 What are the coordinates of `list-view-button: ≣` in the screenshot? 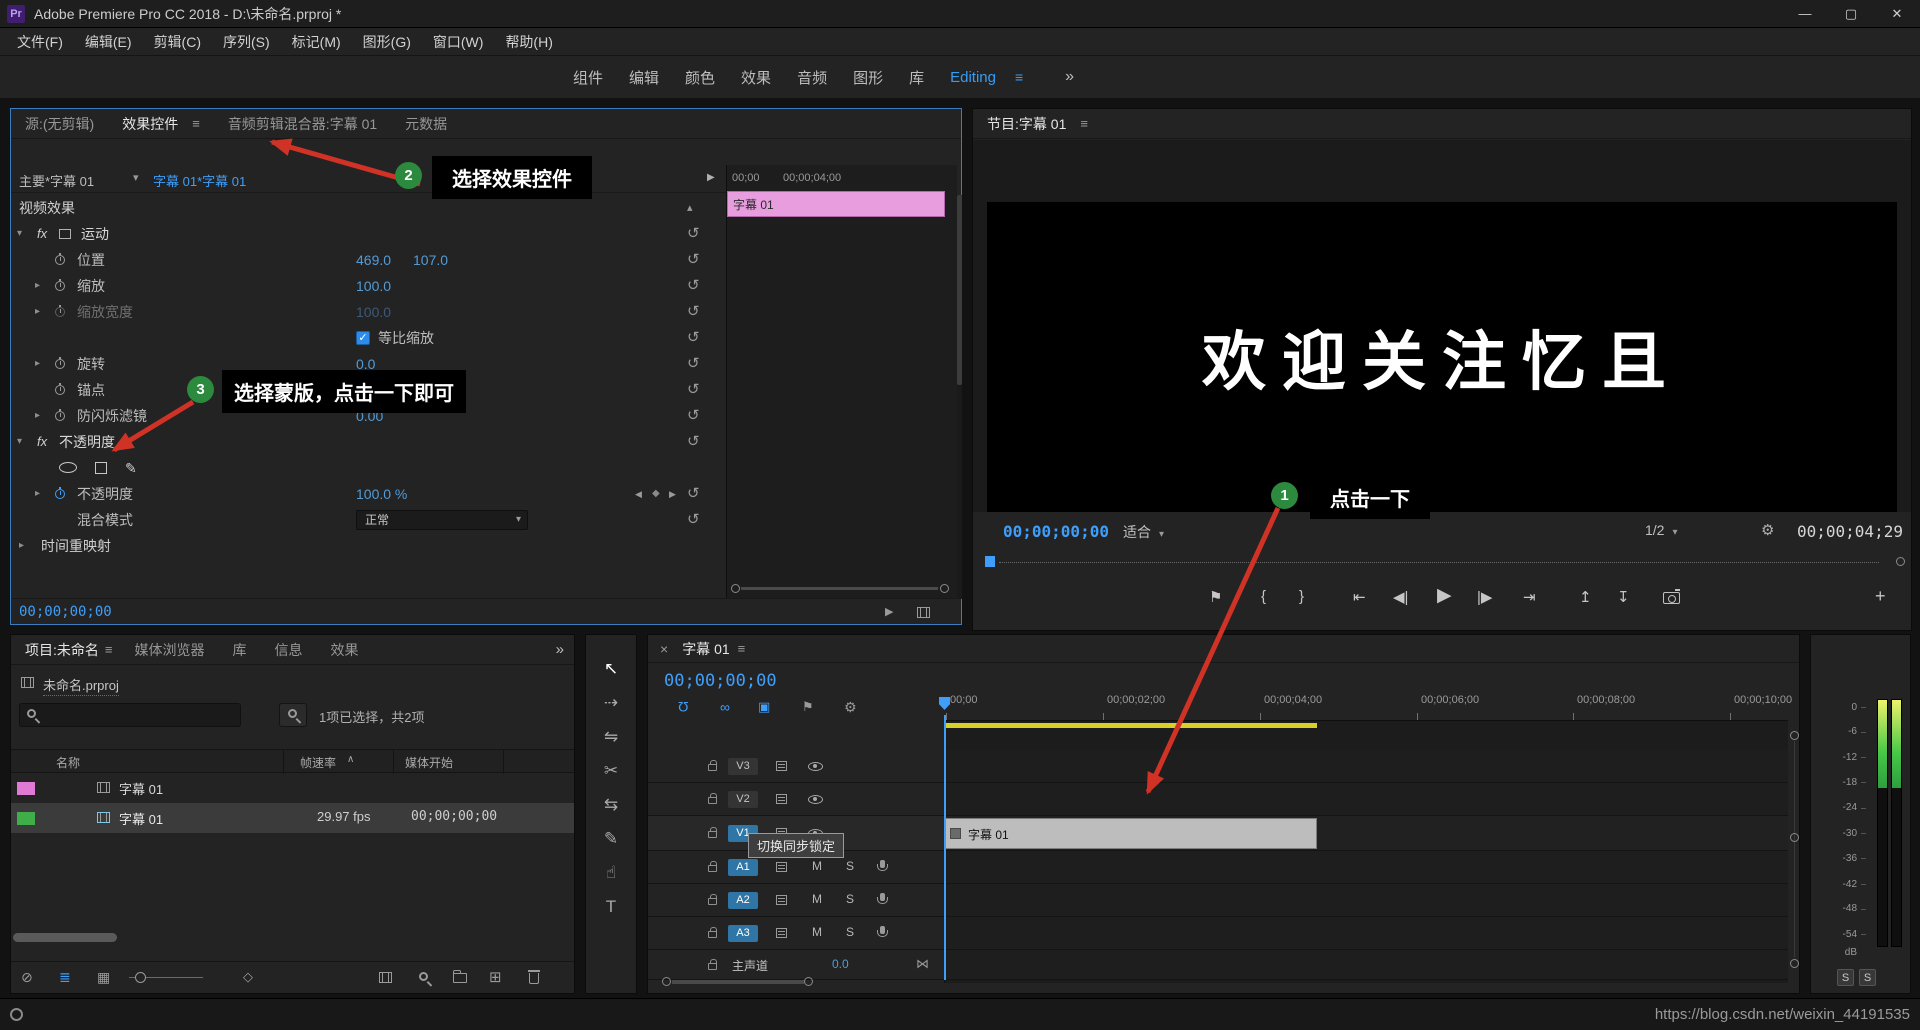 It's located at (65, 977).